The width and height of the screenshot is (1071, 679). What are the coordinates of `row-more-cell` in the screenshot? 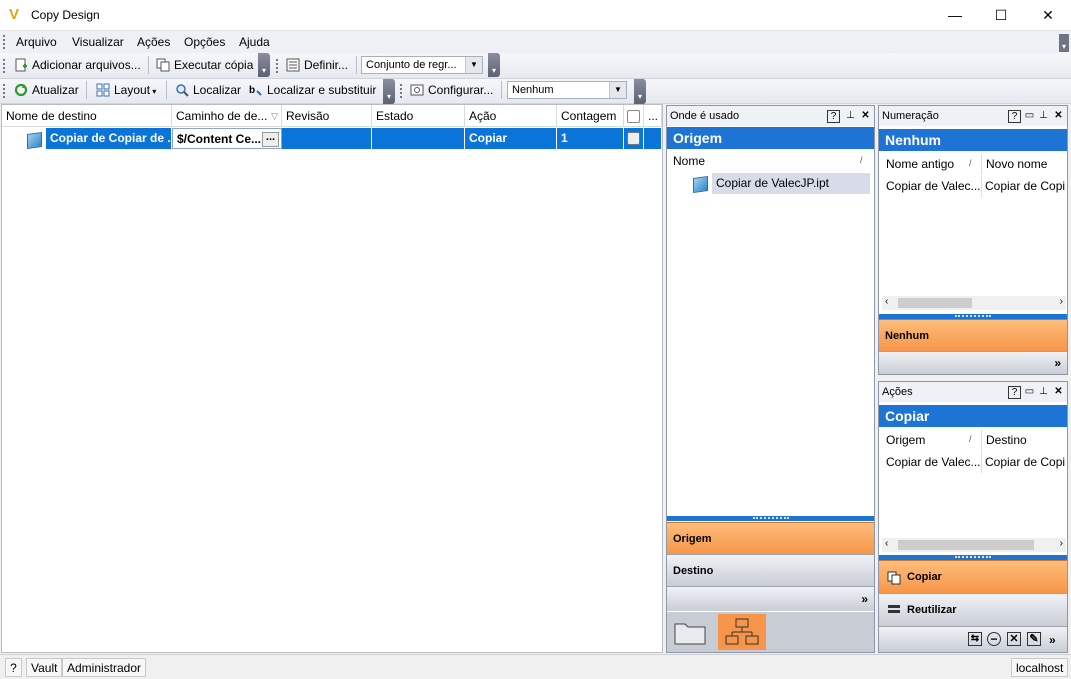 It's located at (653, 138).